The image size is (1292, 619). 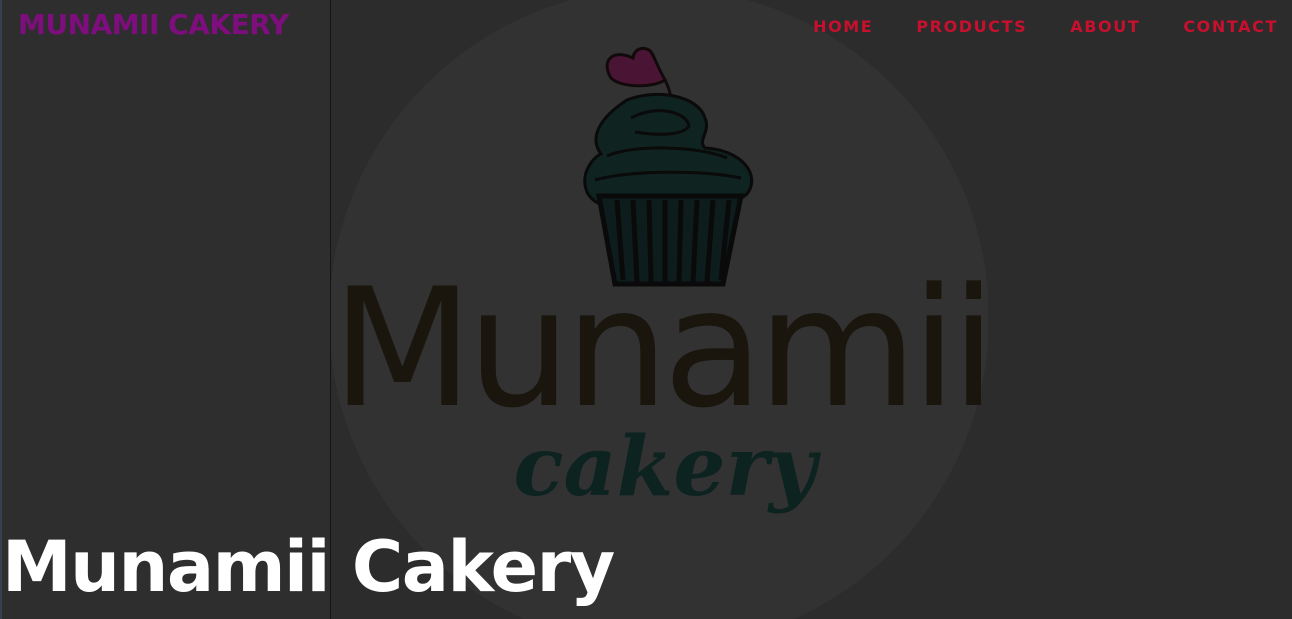 I want to click on nav-products: PRODUCTS, so click(x=971, y=26).